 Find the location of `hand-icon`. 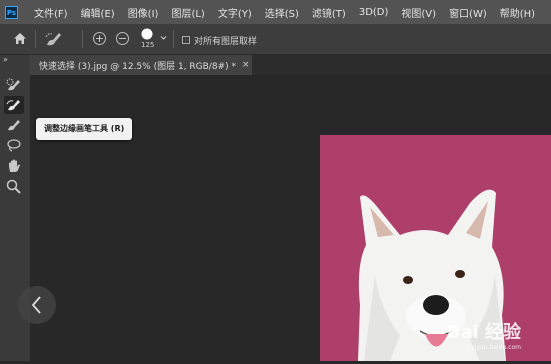

hand-icon is located at coordinates (14, 165).